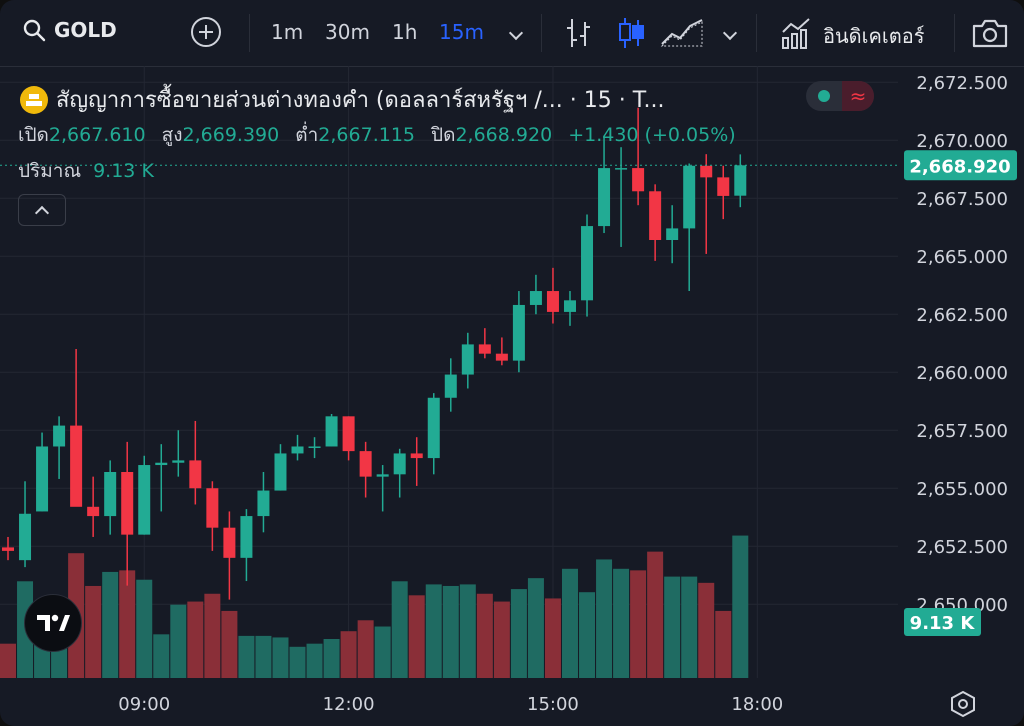  What do you see at coordinates (962, 431) in the screenshot?
I see `price-axis-label: 2,657.500` at bounding box center [962, 431].